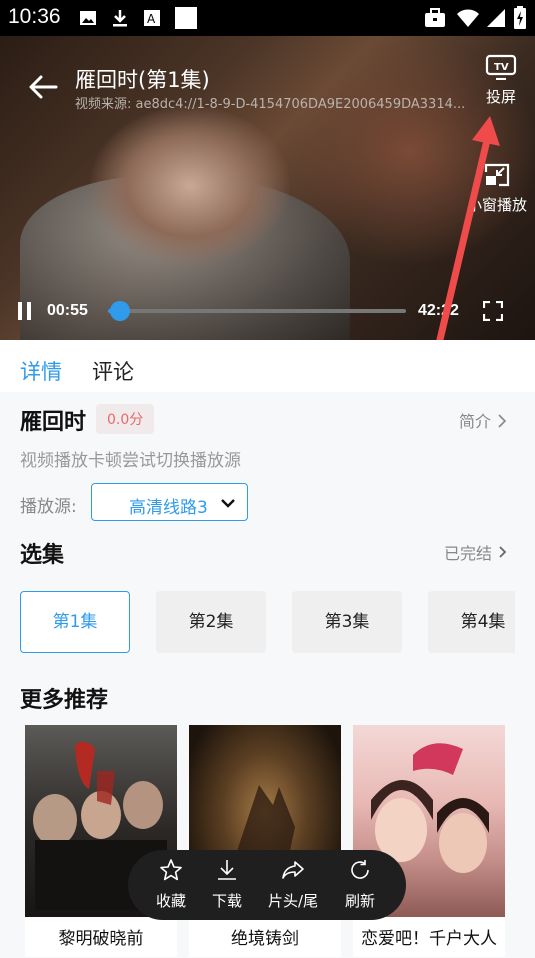  I want to click on back-arrow-icon, so click(43, 87).